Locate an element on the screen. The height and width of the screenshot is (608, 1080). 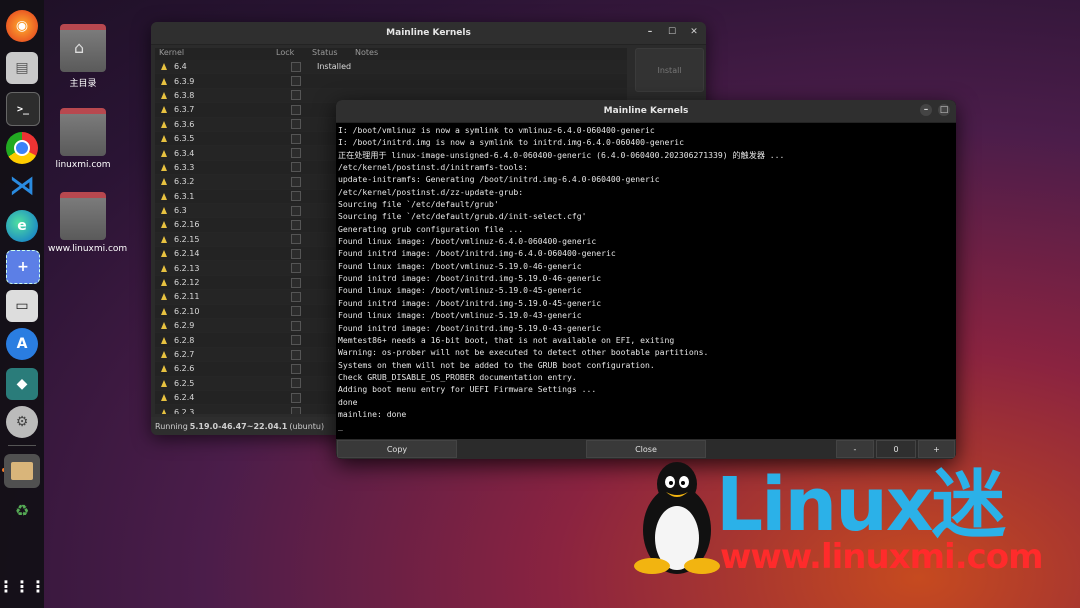
close-icon: ✕ is located at coordinates (694, 32).